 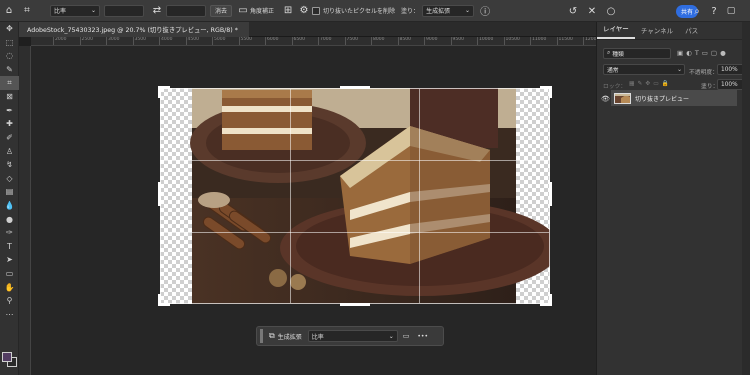 I want to click on crop-handle-bottom-left, so click(x=159, y=300).